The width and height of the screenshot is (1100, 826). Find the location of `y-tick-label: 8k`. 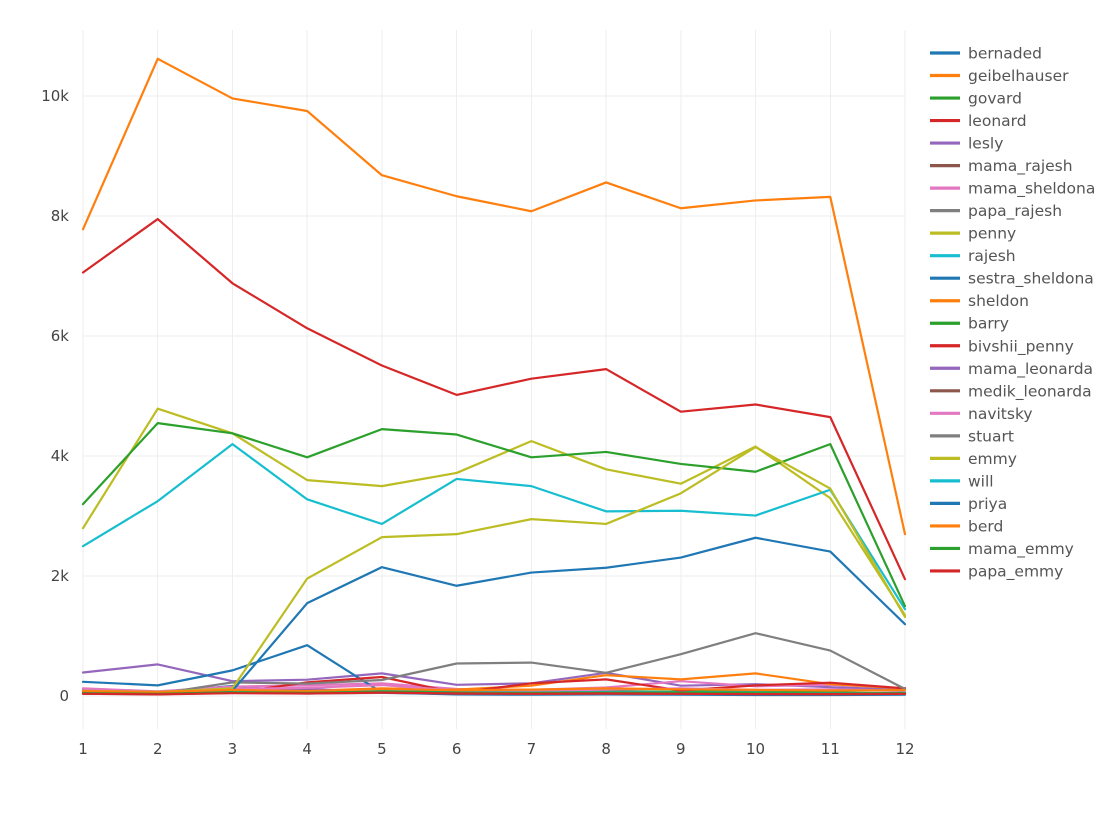

y-tick-label: 8k is located at coordinates (60, 216).